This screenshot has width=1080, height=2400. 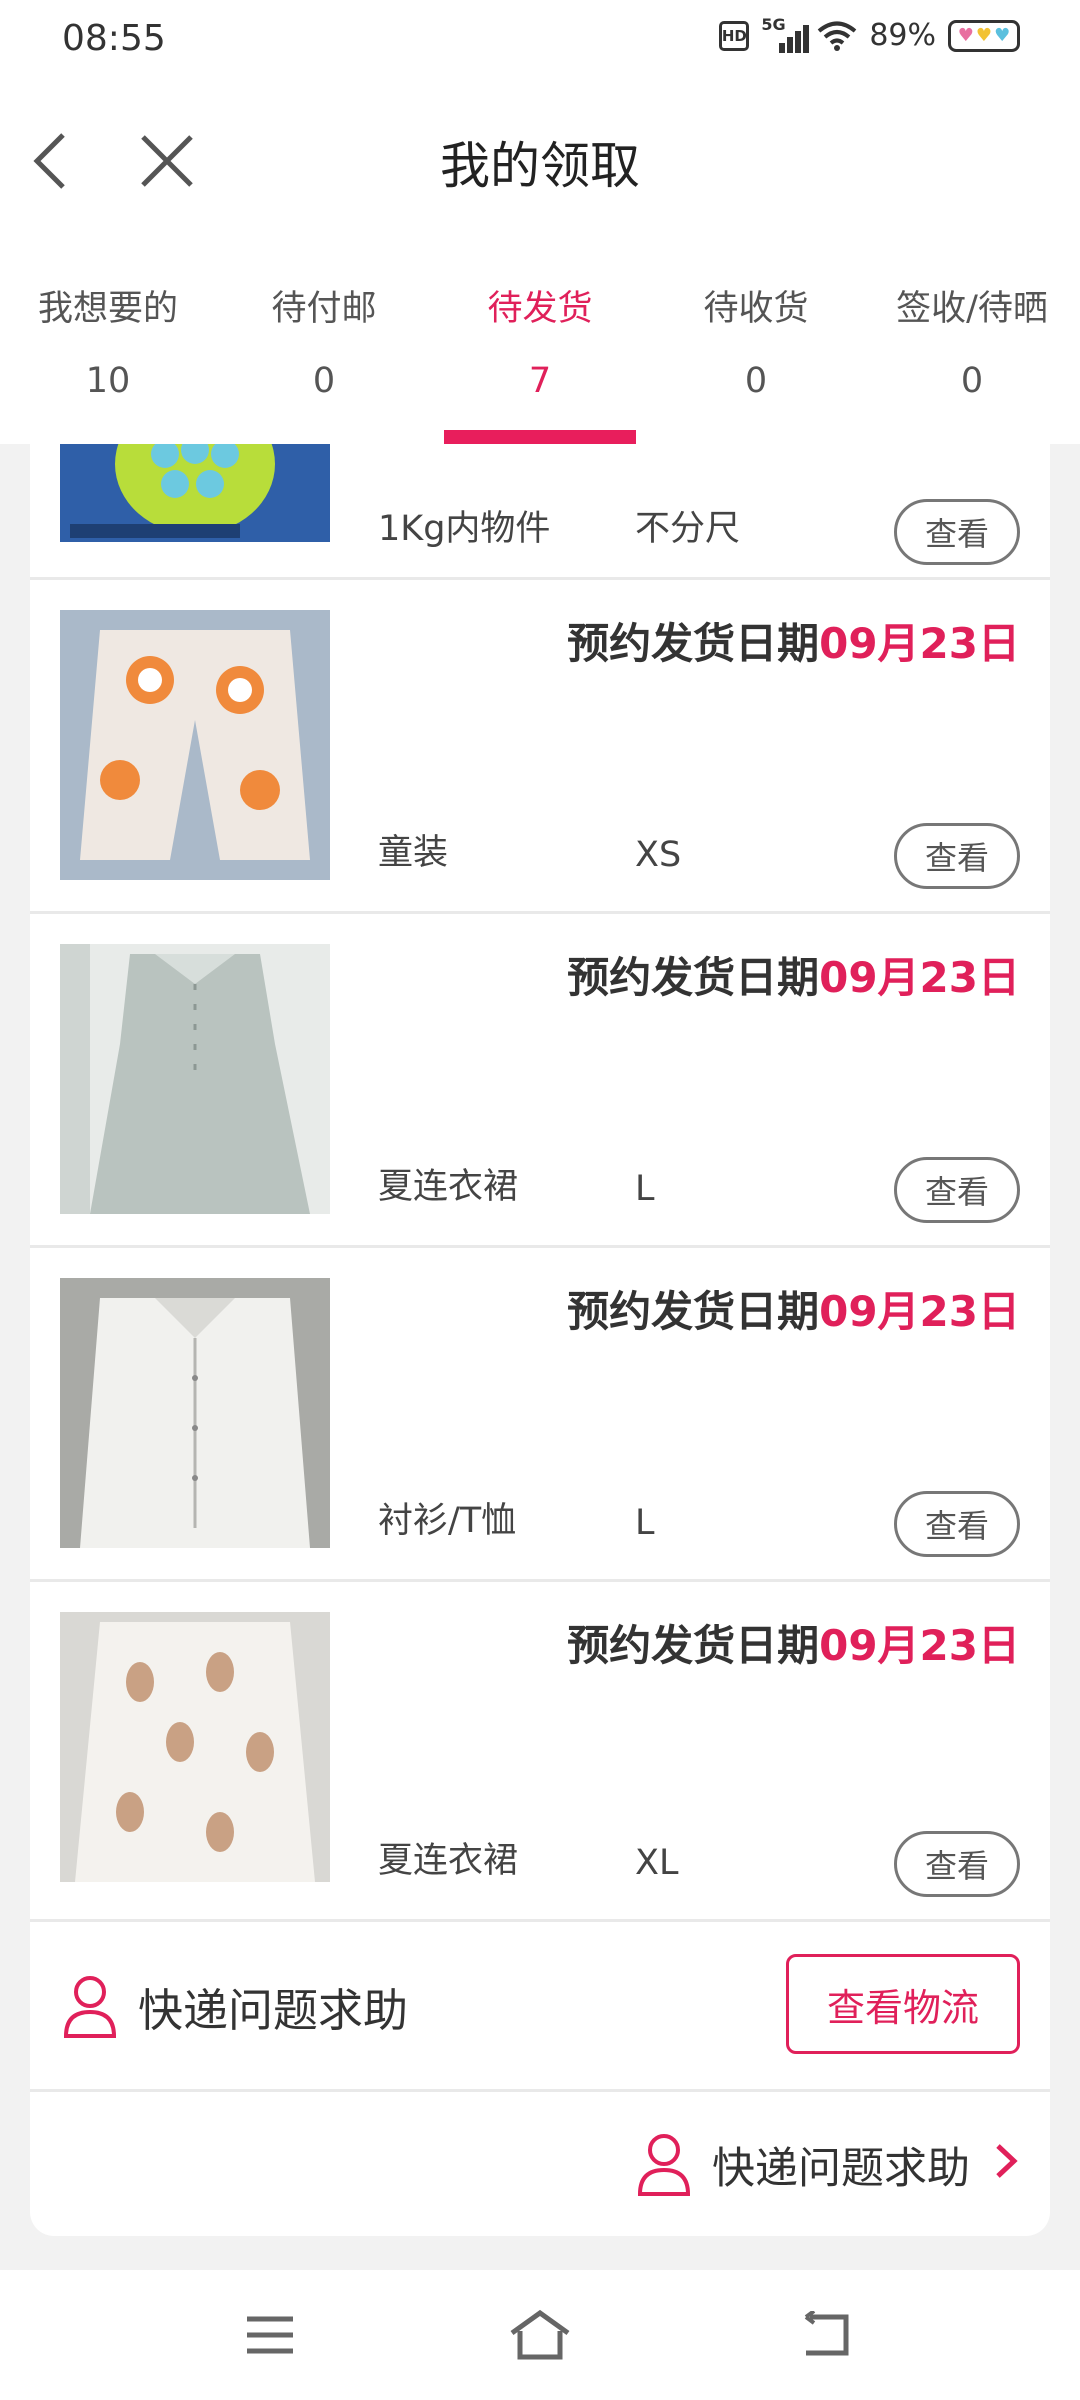 What do you see at coordinates (756, 340) in the screenshot?
I see `tab-pending-receipt: 待收货 0` at bounding box center [756, 340].